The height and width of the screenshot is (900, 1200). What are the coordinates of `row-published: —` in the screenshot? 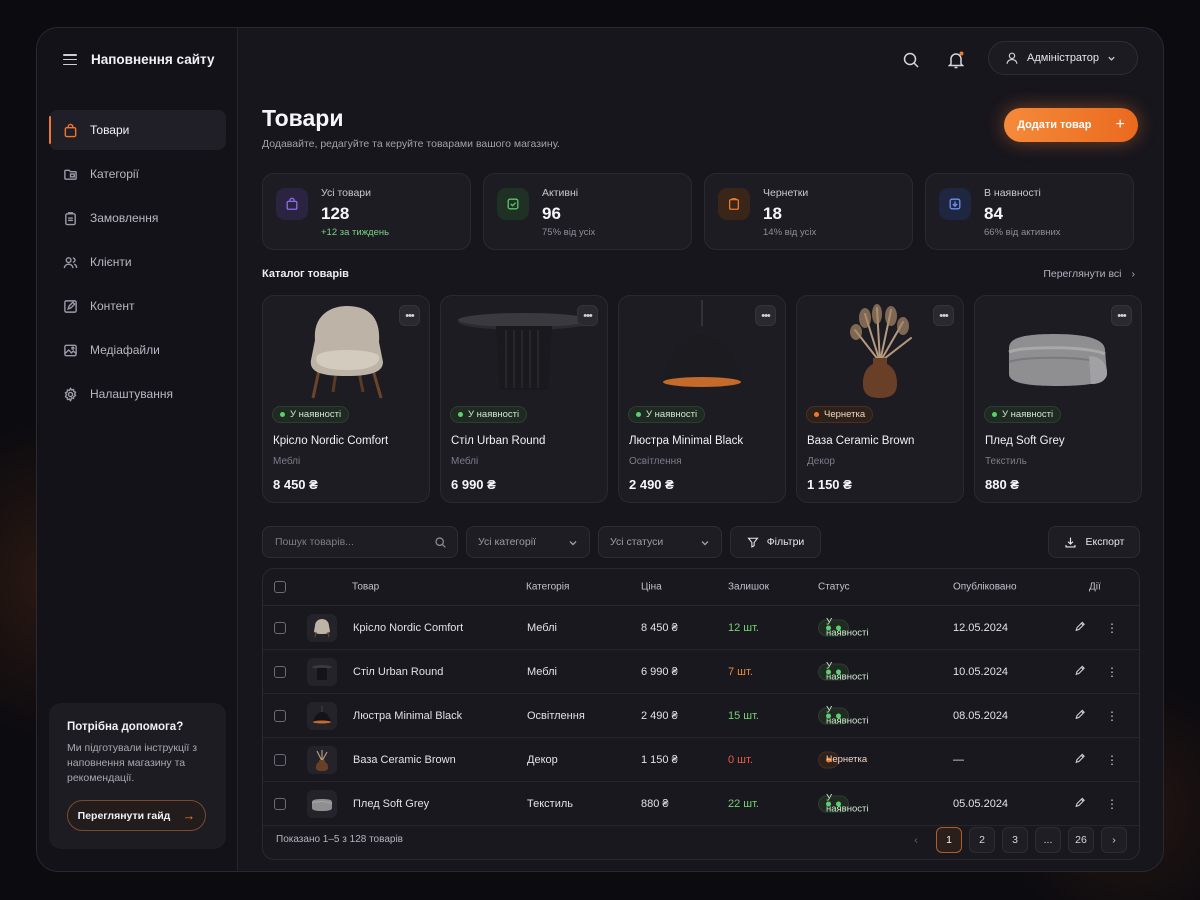 It's located at (958, 759).